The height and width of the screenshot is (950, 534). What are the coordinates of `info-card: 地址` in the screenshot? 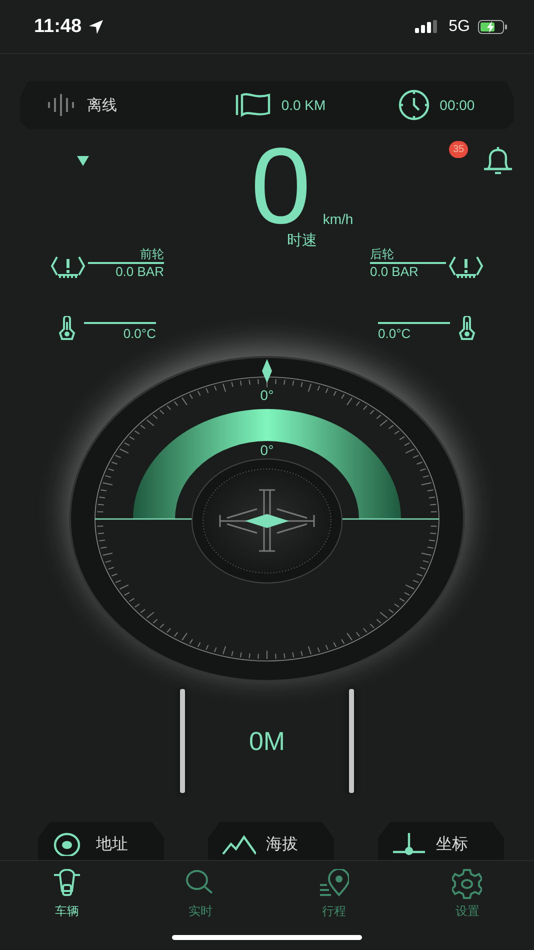 It's located at (101, 841).